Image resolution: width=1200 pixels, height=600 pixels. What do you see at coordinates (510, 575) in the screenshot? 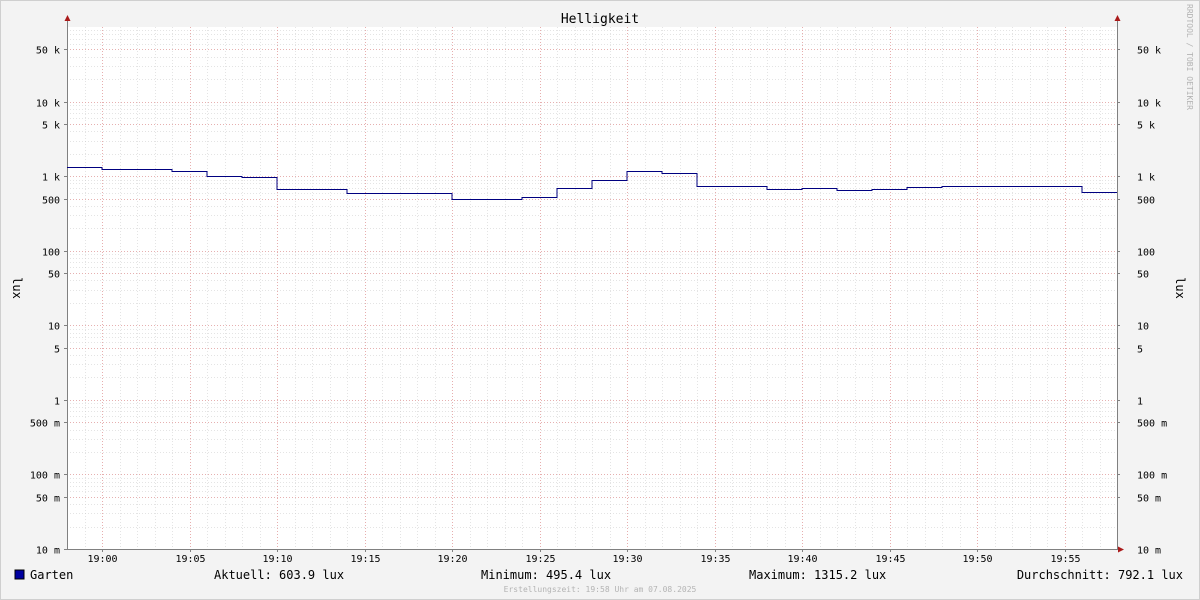
I see `legend-minimum-label: Minimum:` at bounding box center [510, 575].